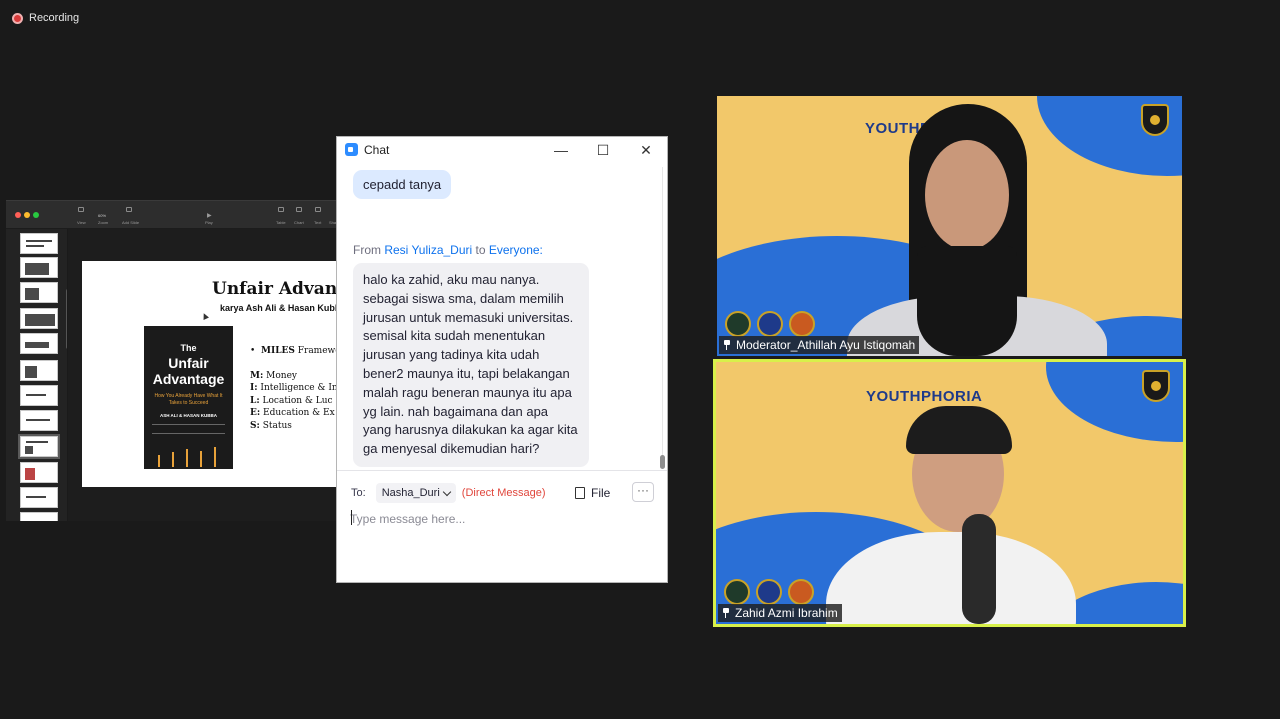 The width and height of the screenshot is (1280, 719). What do you see at coordinates (318, 209) in the screenshot?
I see `text-icon` at bounding box center [318, 209].